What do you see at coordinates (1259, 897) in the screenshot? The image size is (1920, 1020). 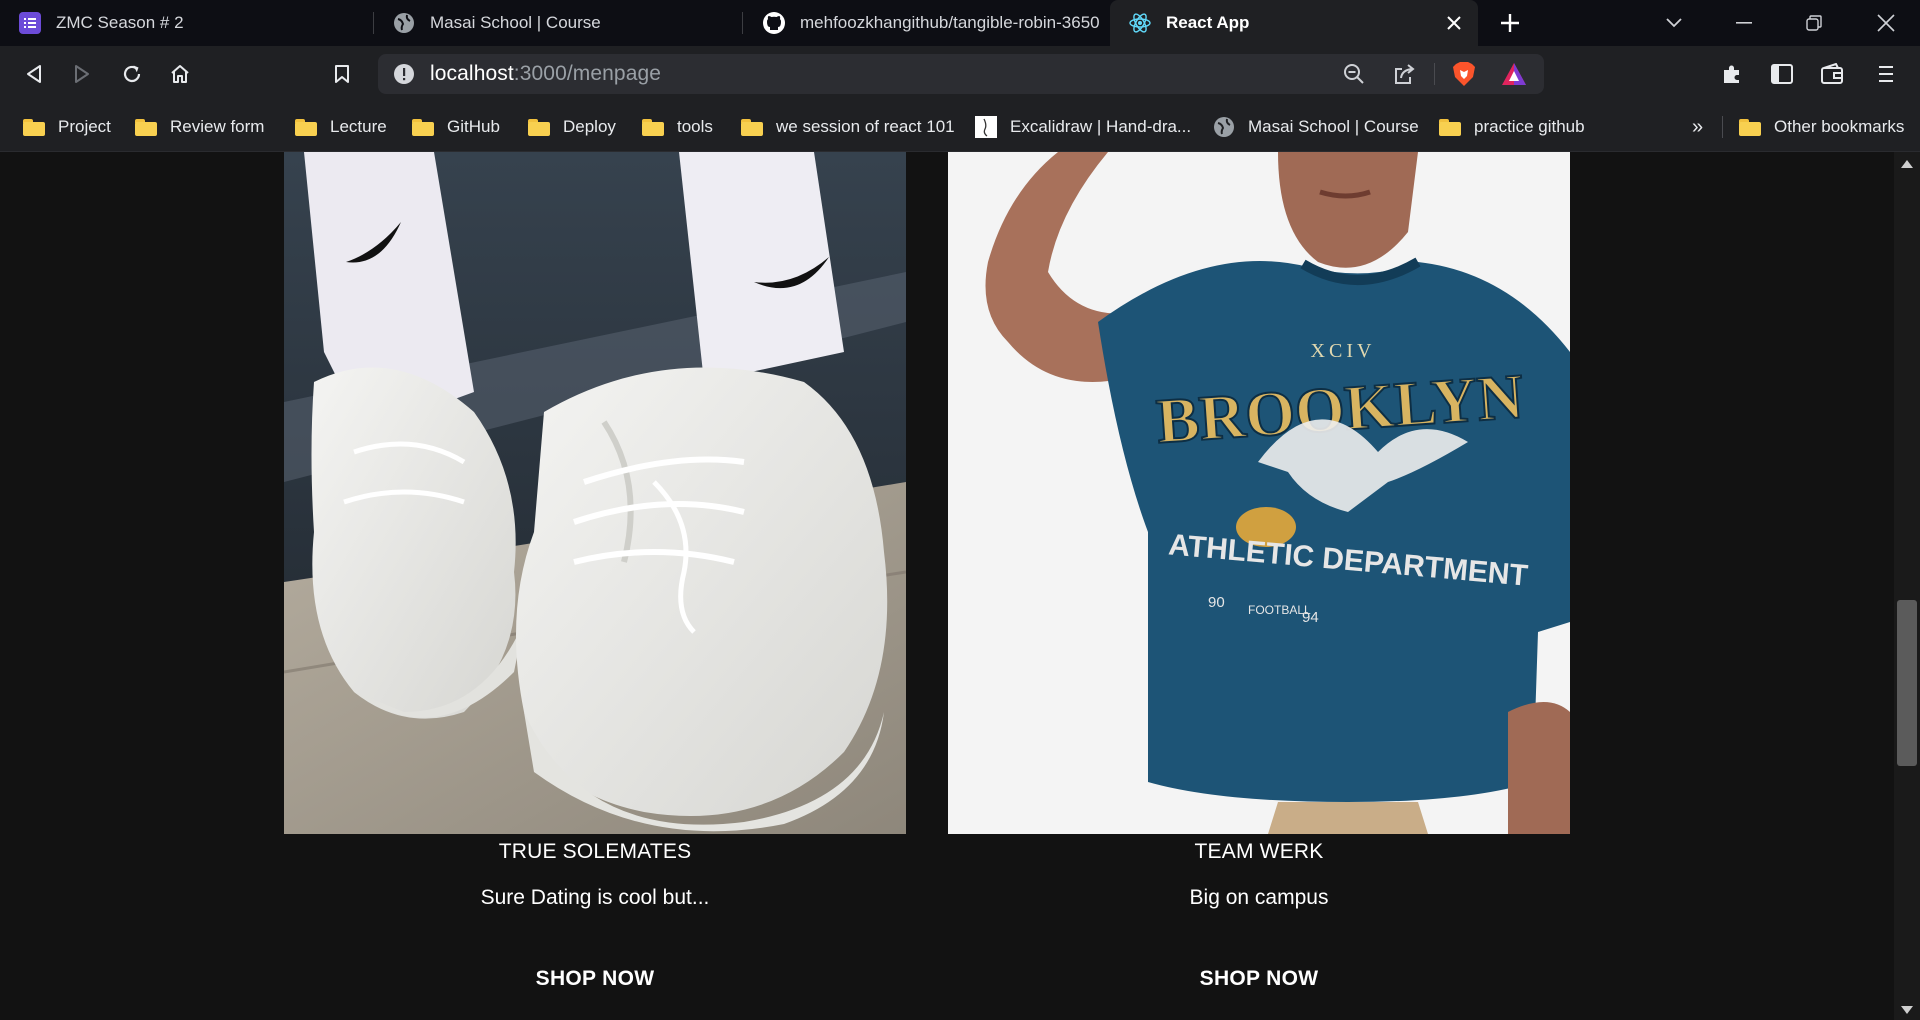 I see `product-subtitle: Big on campus` at bounding box center [1259, 897].